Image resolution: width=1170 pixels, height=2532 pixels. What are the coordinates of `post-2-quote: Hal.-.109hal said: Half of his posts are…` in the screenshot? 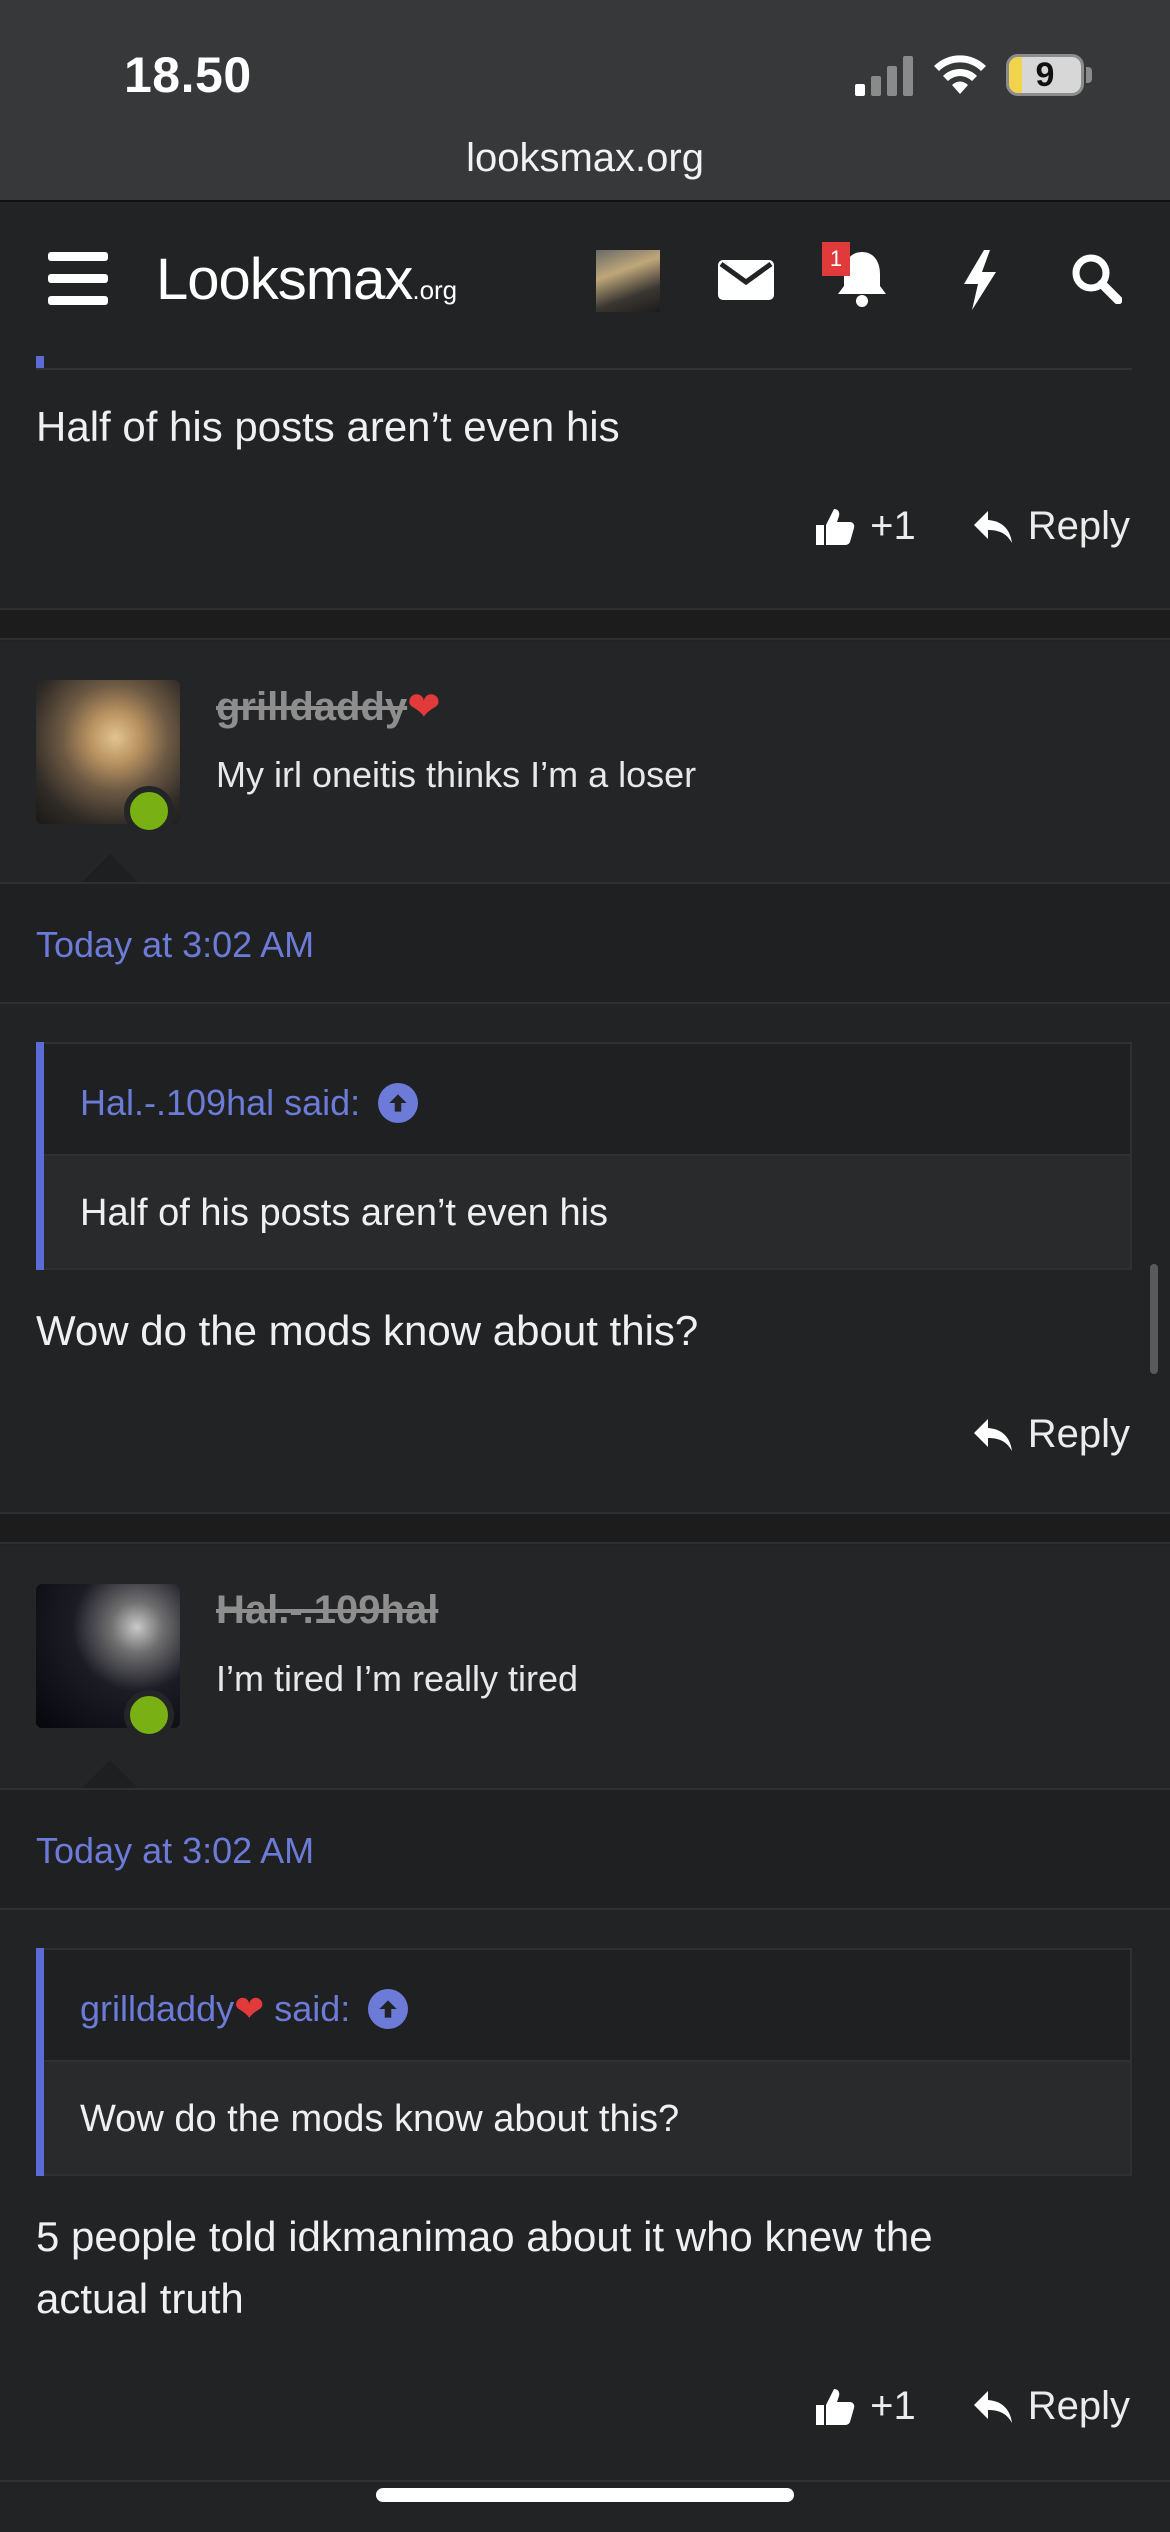 It's located at (584, 1156).